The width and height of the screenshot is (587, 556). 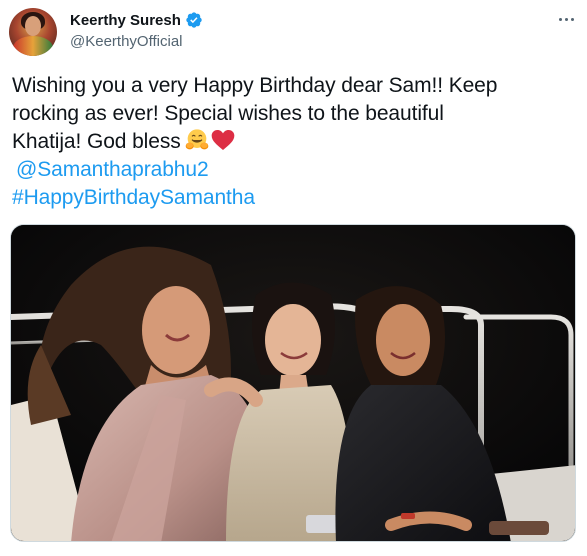 I want to click on tweet-text-line-3: Khatija! God bless, so click(x=297, y=142).